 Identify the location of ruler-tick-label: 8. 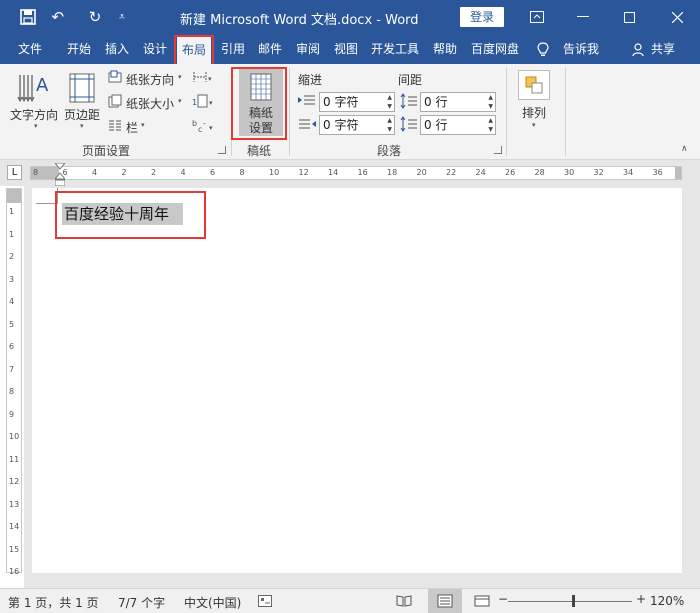
(242, 172).